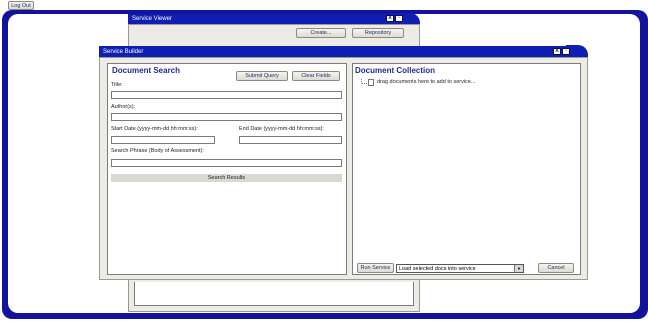 This screenshot has width=648, height=321. What do you see at coordinates (378, 33) in the screenshot?
I see `repository-button: Repository` at bounding box center [378, 33].